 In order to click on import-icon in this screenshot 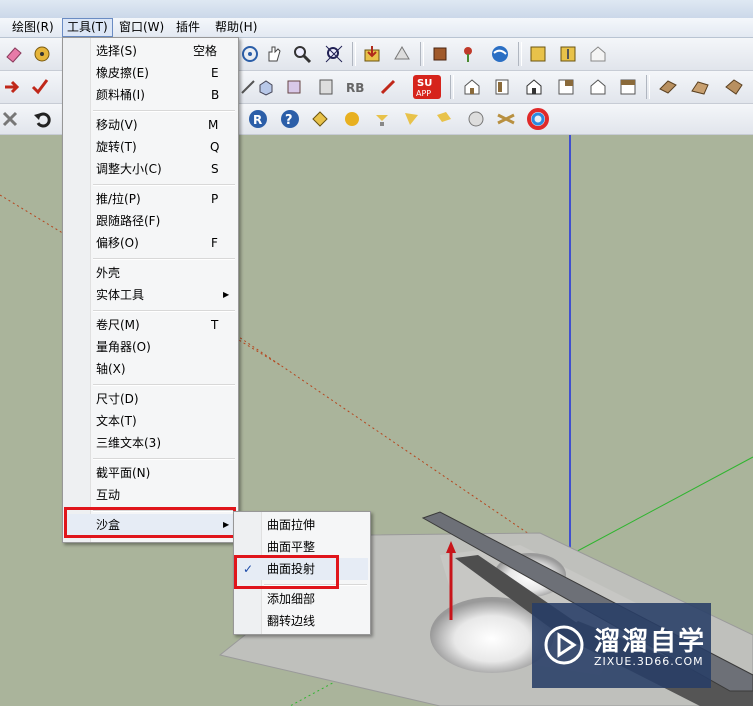, I will do `click(538, 54)`.